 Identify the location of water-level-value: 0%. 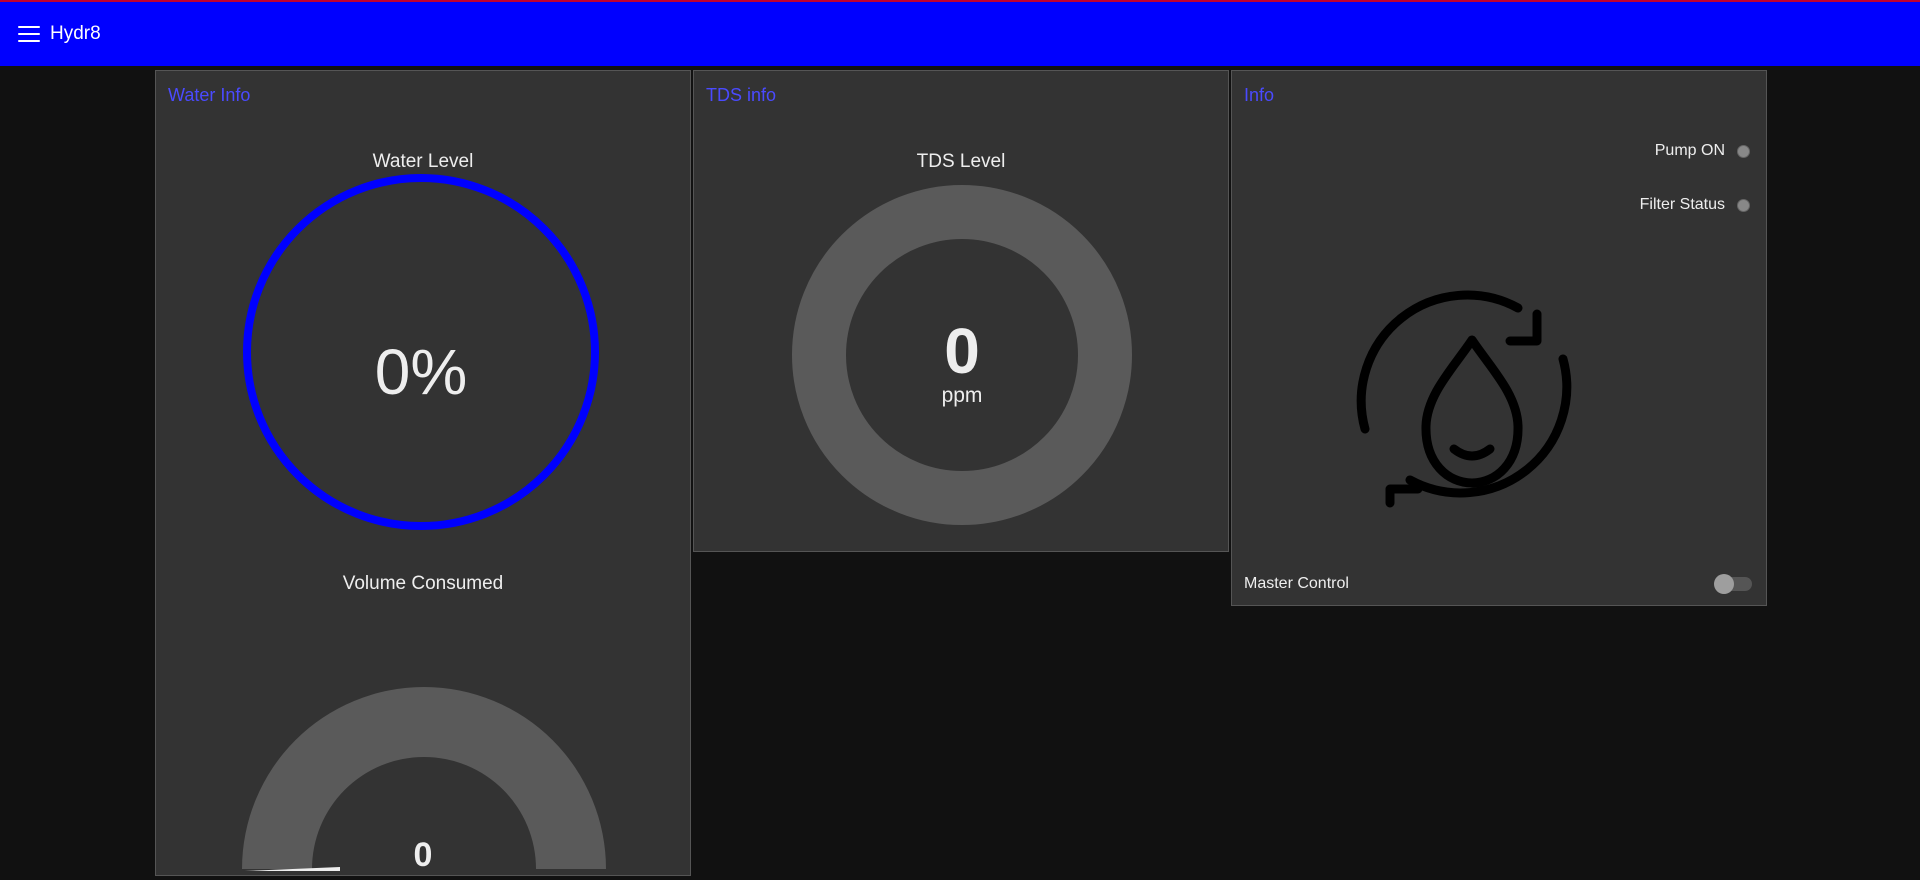
(421, 372).